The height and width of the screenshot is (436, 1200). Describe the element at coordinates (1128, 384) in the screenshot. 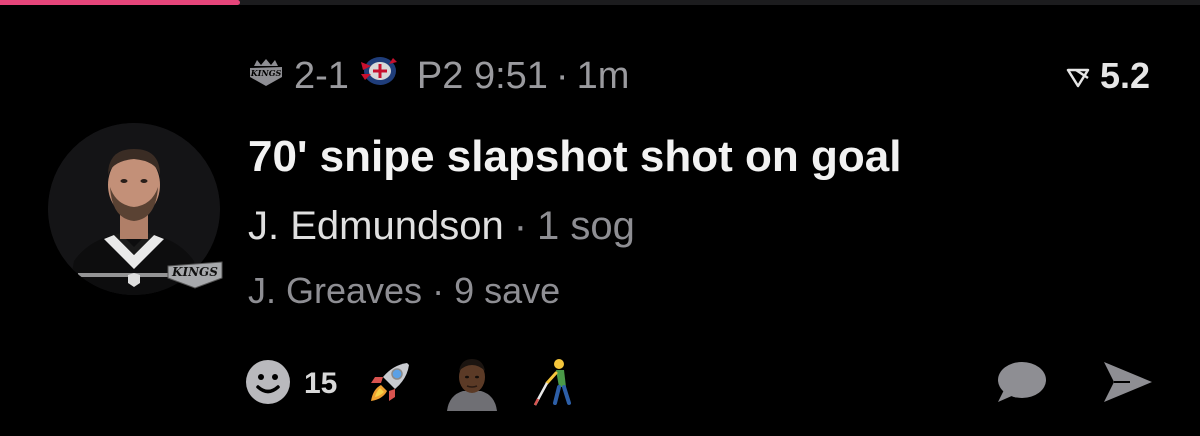

I see `send-arrow-icon` at that location.